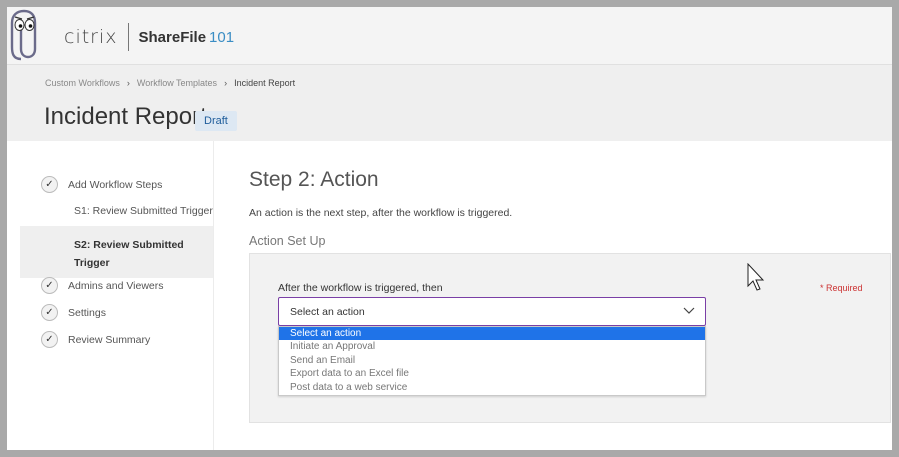 The image size is (899, 457). What do you see at coordinates (216, 121) in the screenshot?
I see `status-badge: Draft` at bounding box center [216, 121].